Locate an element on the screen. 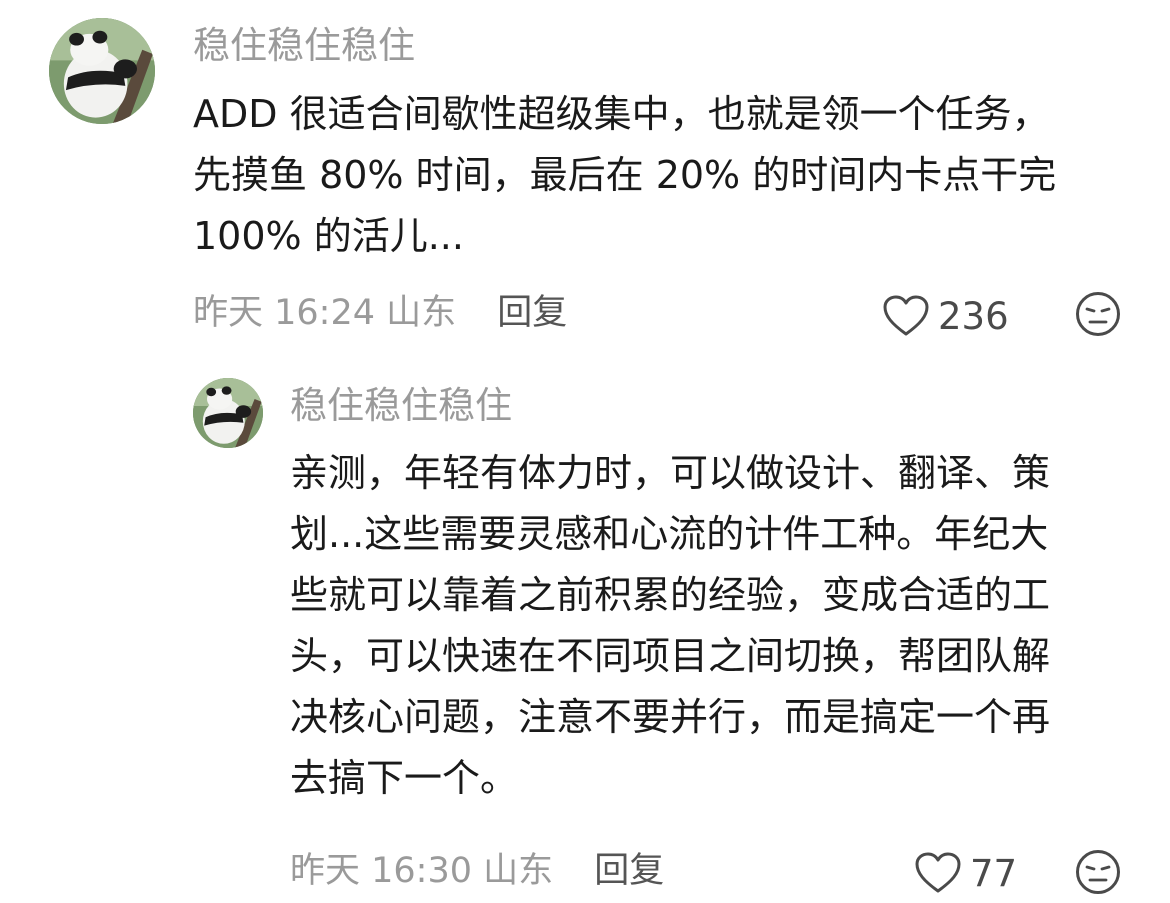 This screenshot has width=1170, height=903. comment-time: 昨天 16:24 is located at coordinates (284, 313).